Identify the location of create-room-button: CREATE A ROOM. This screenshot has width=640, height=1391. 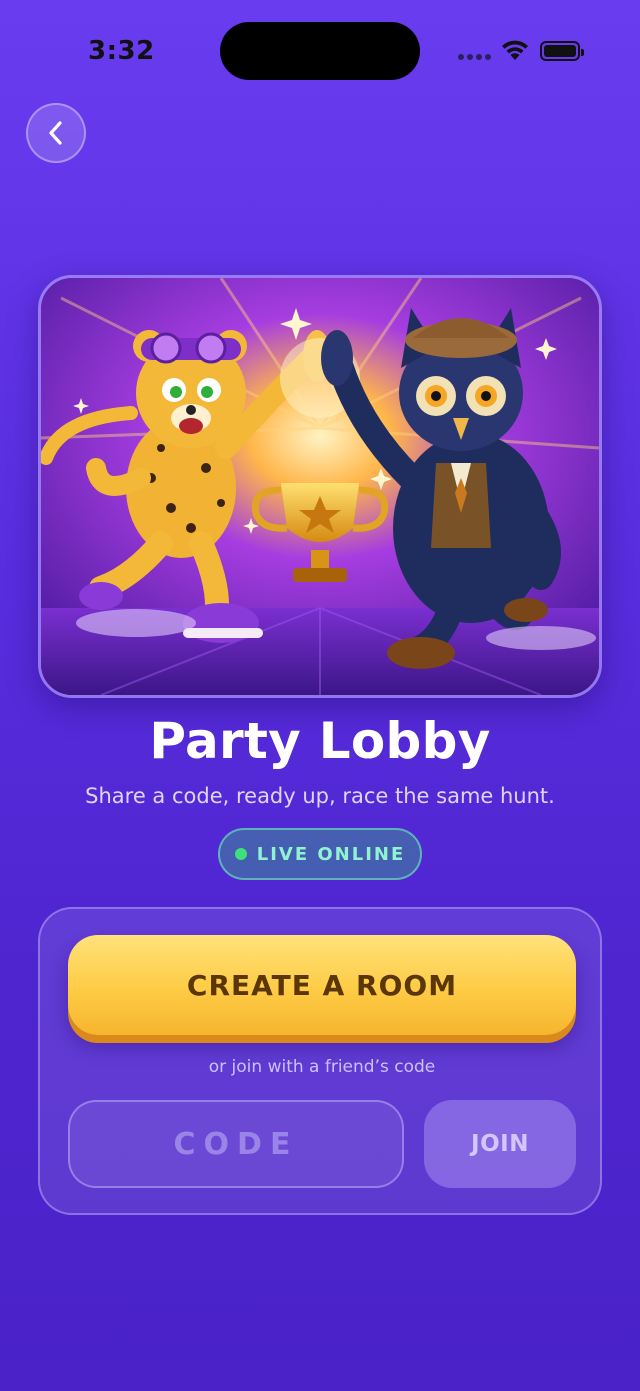
(322, 985).